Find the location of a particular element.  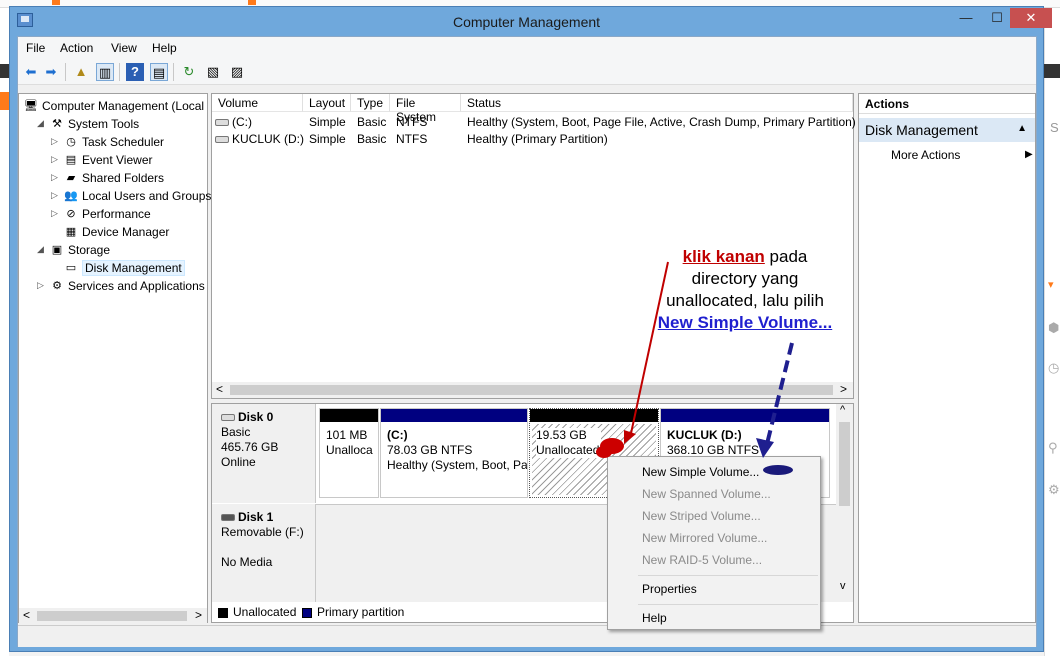

status-bar is located at coordinates (527, 636).